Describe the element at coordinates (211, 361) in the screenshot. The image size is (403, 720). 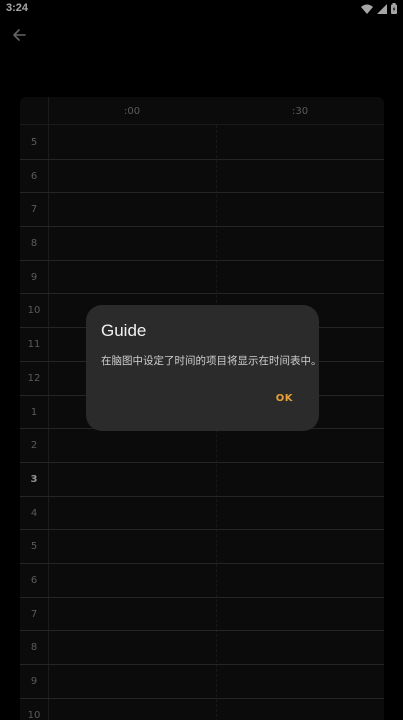
I see `dialog-message: 在脑图中设定了时间的项目将显示在时间表中。` at that location.